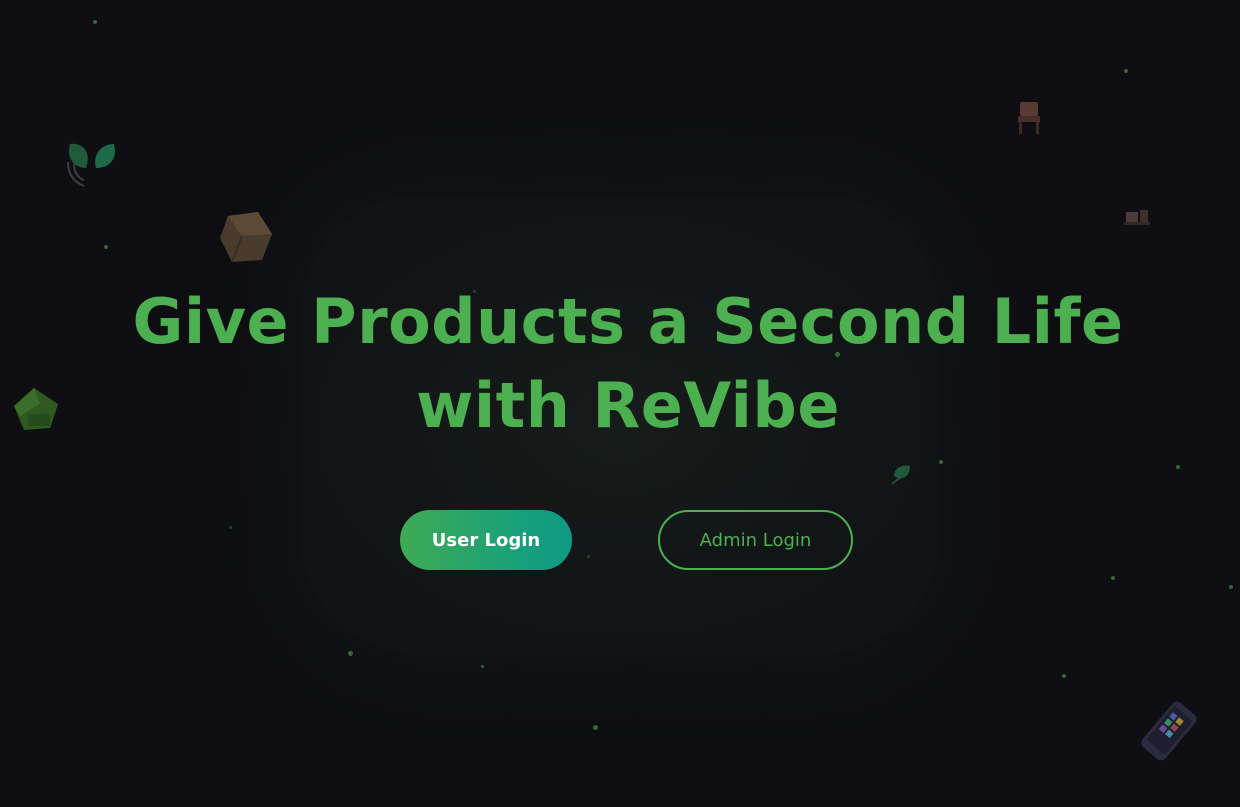  Describe the element at coordinates (900, 475) in the screenshot. I see `small-leaf-icon` at that location.